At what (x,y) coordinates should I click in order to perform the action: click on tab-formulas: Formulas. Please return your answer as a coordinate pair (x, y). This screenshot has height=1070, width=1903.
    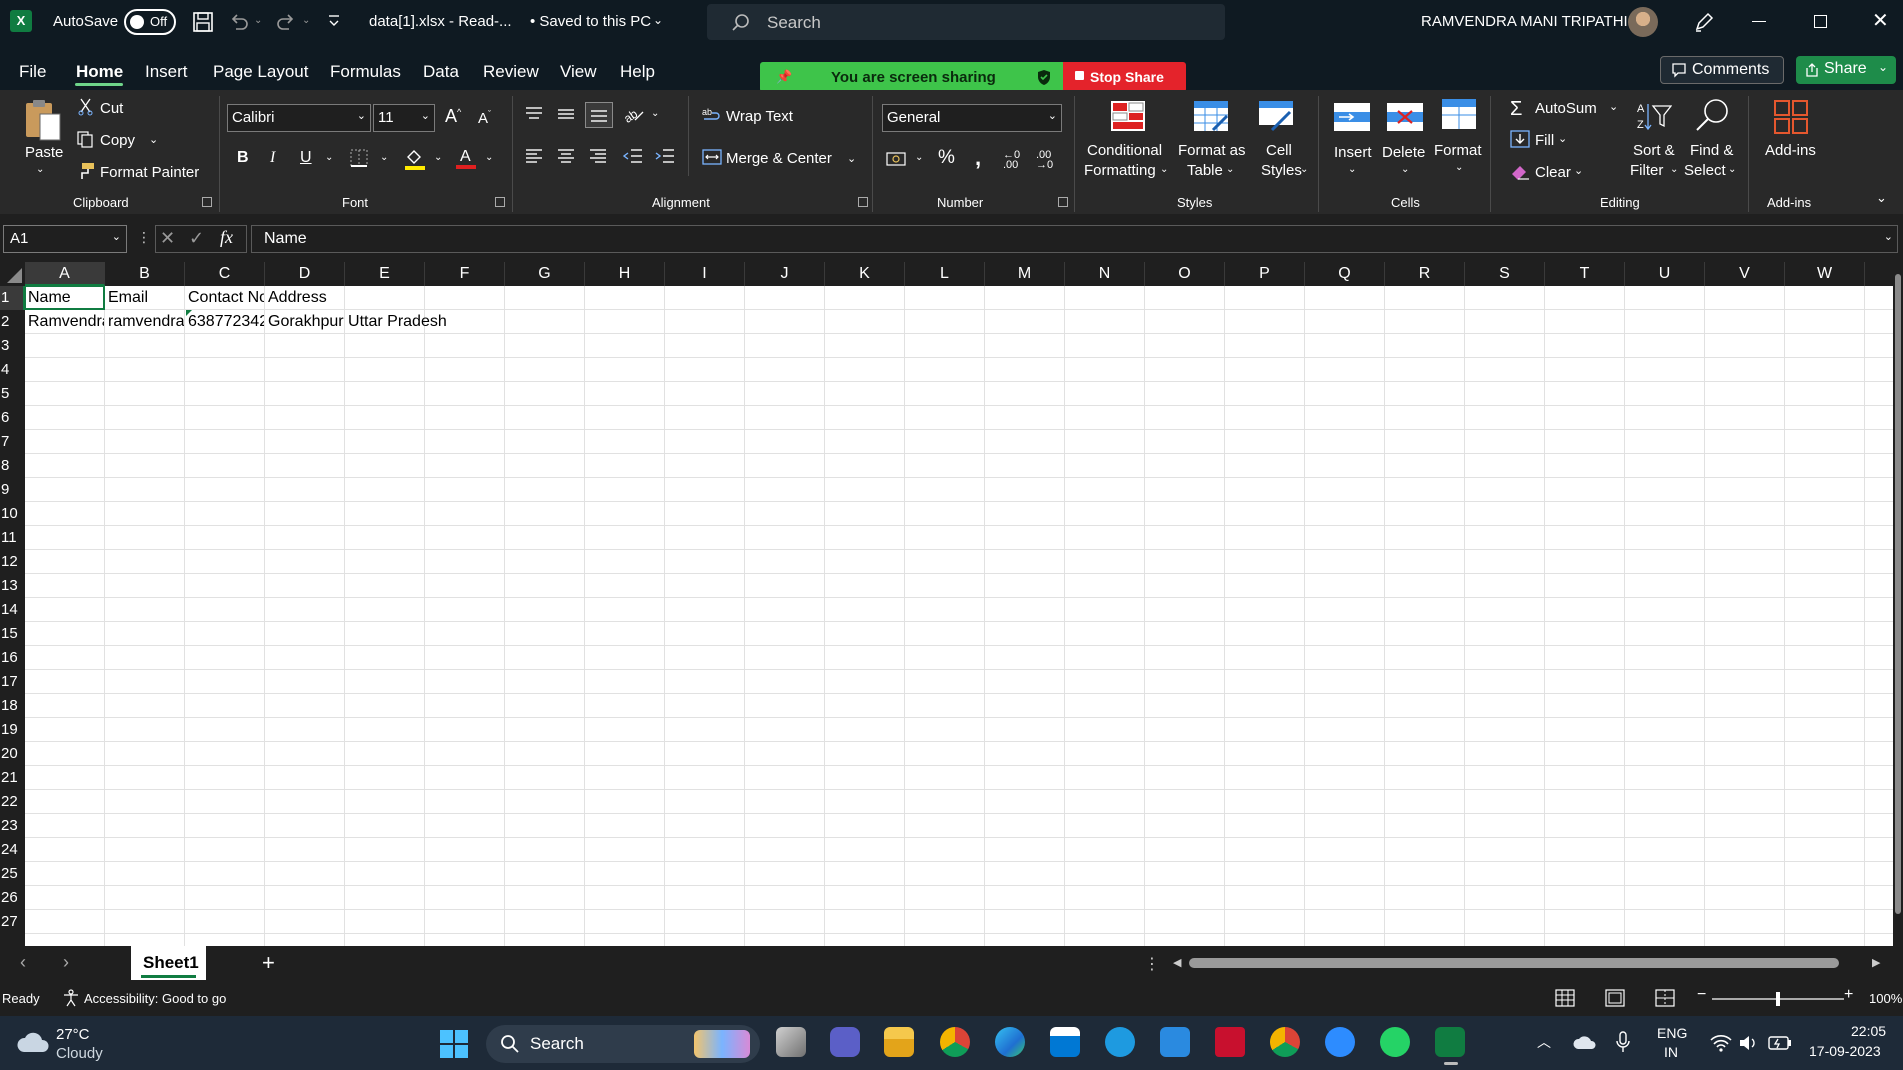
    Looking at the image, I should click on (365, 72).